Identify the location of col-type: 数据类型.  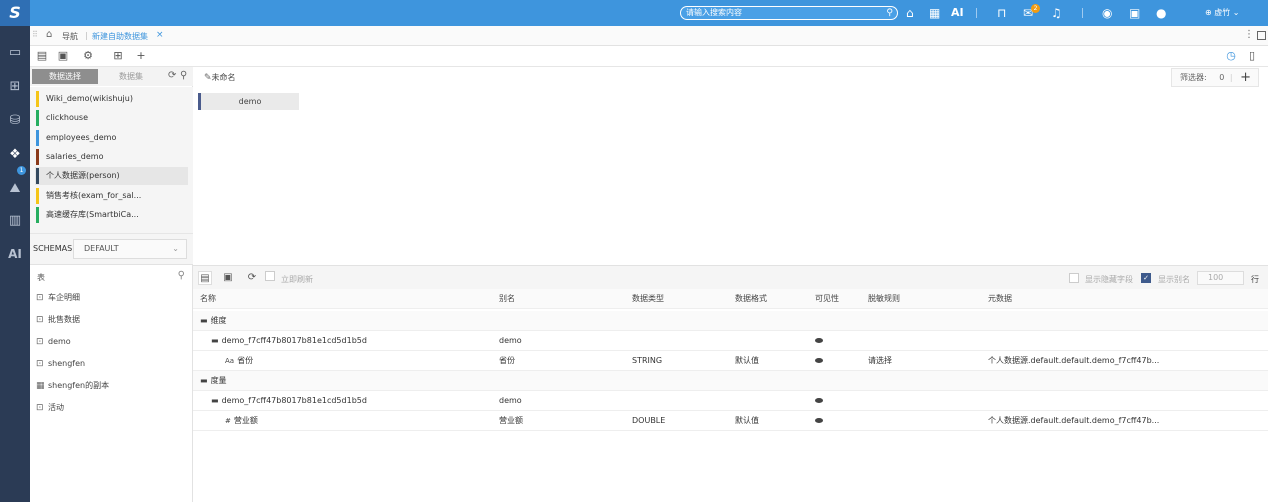
(648, 299).